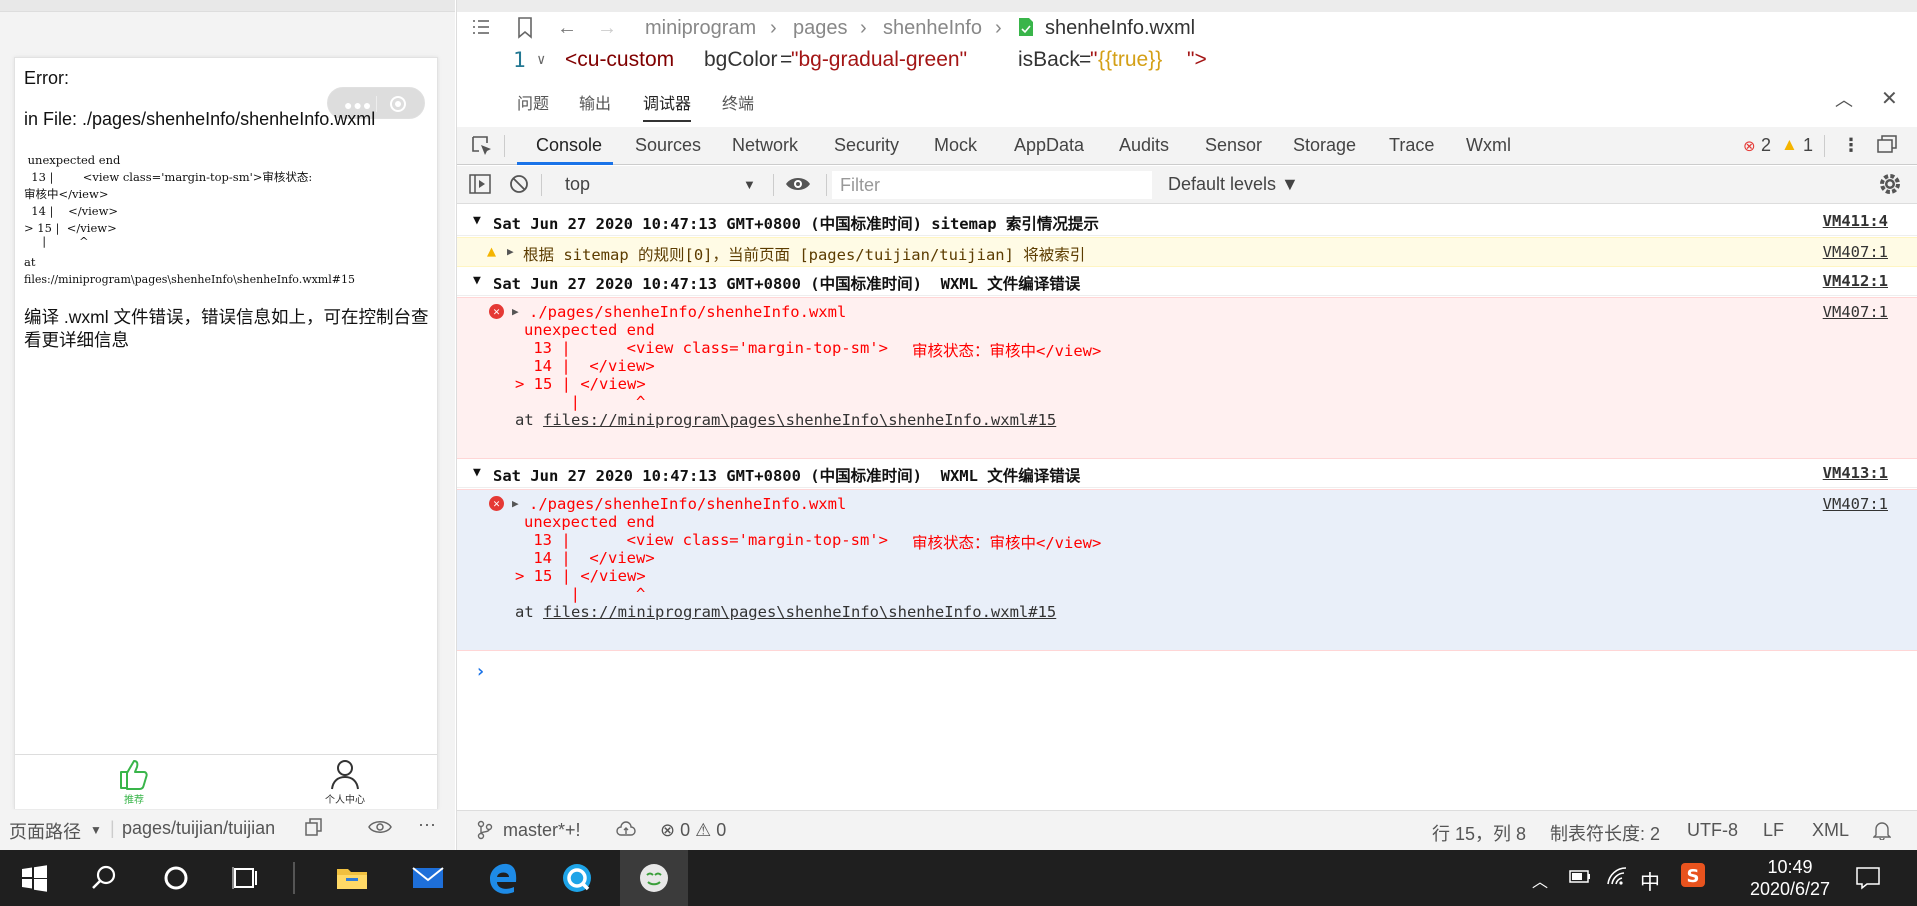 The height and width of the screenshot is (906, 1917). What do you see at coordinates (176, 878) in the screenshot?
I see `cortana-icon` at bounding box center [176, 878].